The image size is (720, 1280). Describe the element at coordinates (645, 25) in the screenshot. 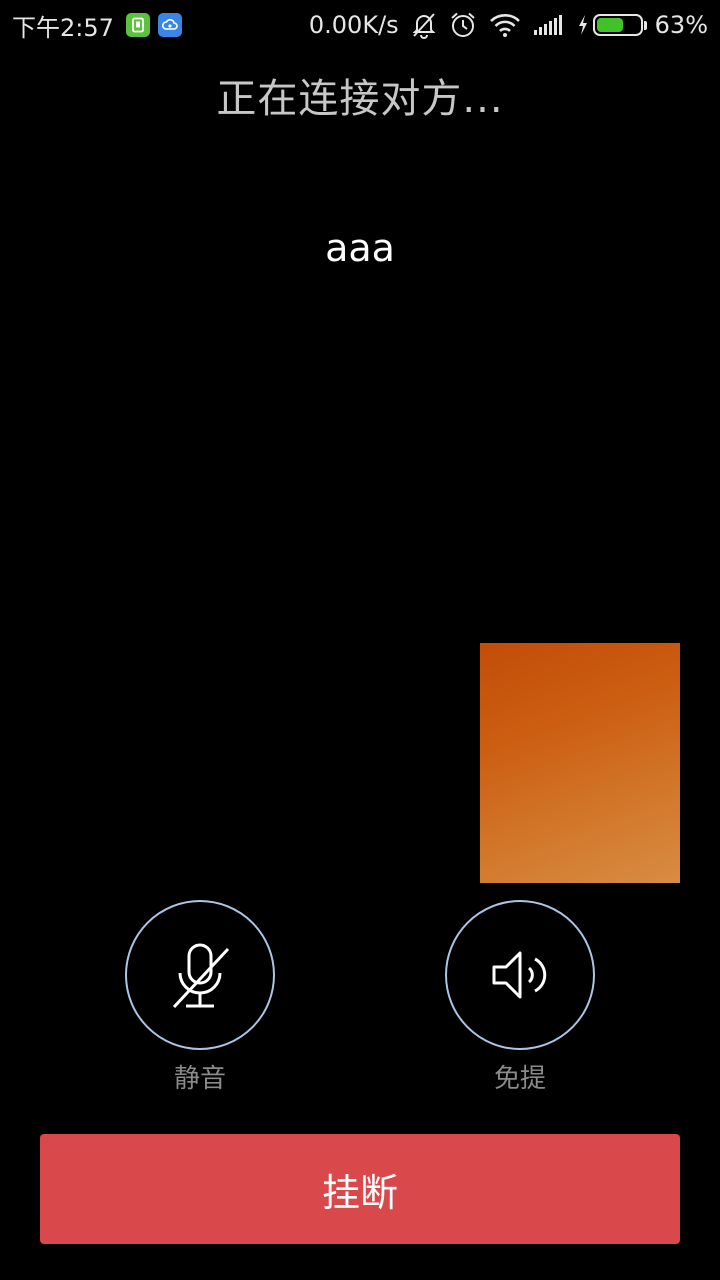

I see `battery-cap` at that location.